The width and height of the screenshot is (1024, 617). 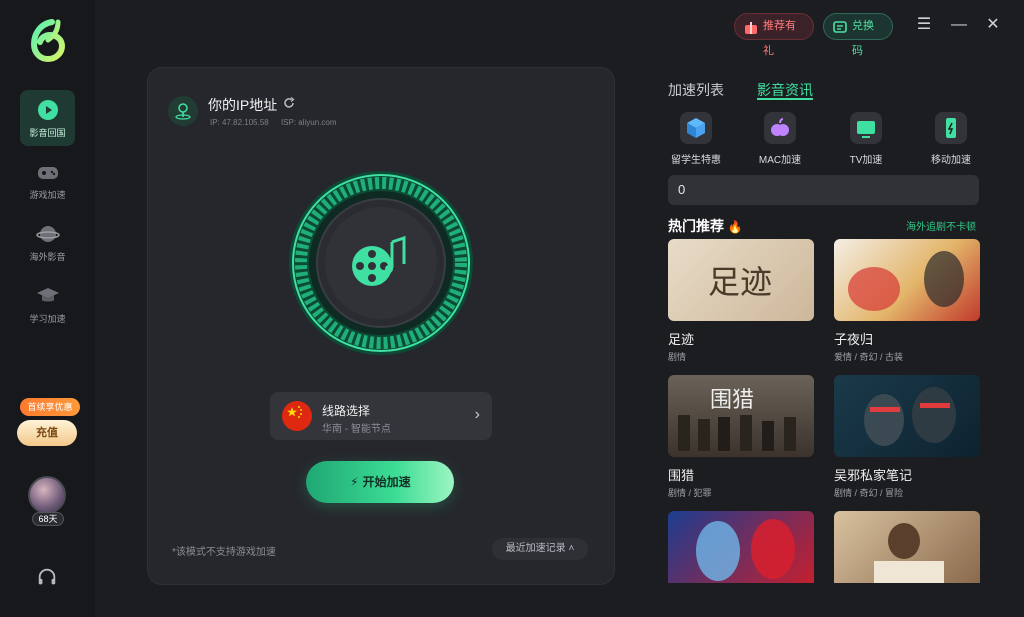 What do you see at coordinates (48, 519) in the screenshot?
I see `membership-days-badge: 68天` at bounding box center [48, 519].